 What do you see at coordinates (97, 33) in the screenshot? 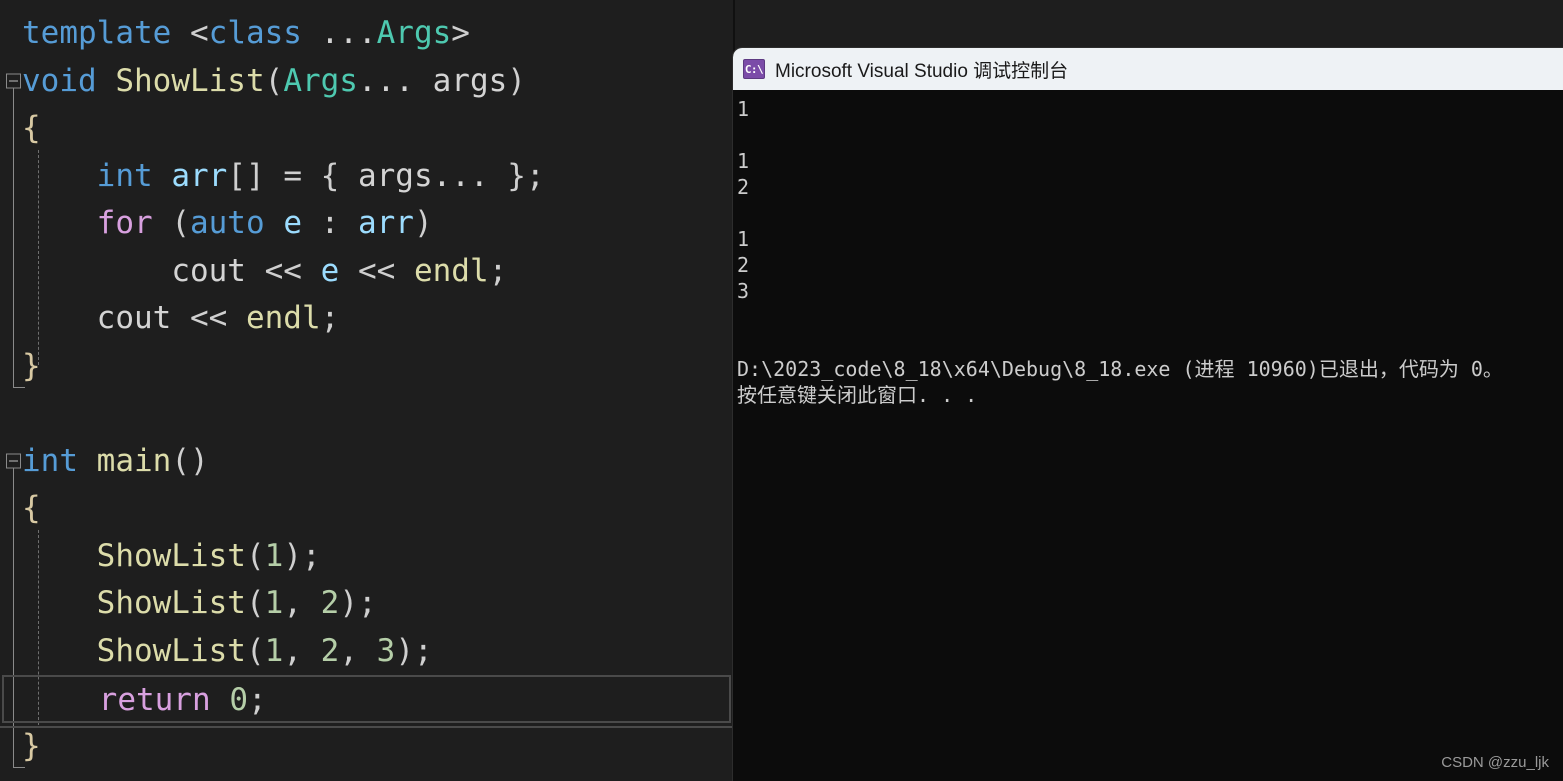
I see `code-token: template` at bounding box center [97, 33].